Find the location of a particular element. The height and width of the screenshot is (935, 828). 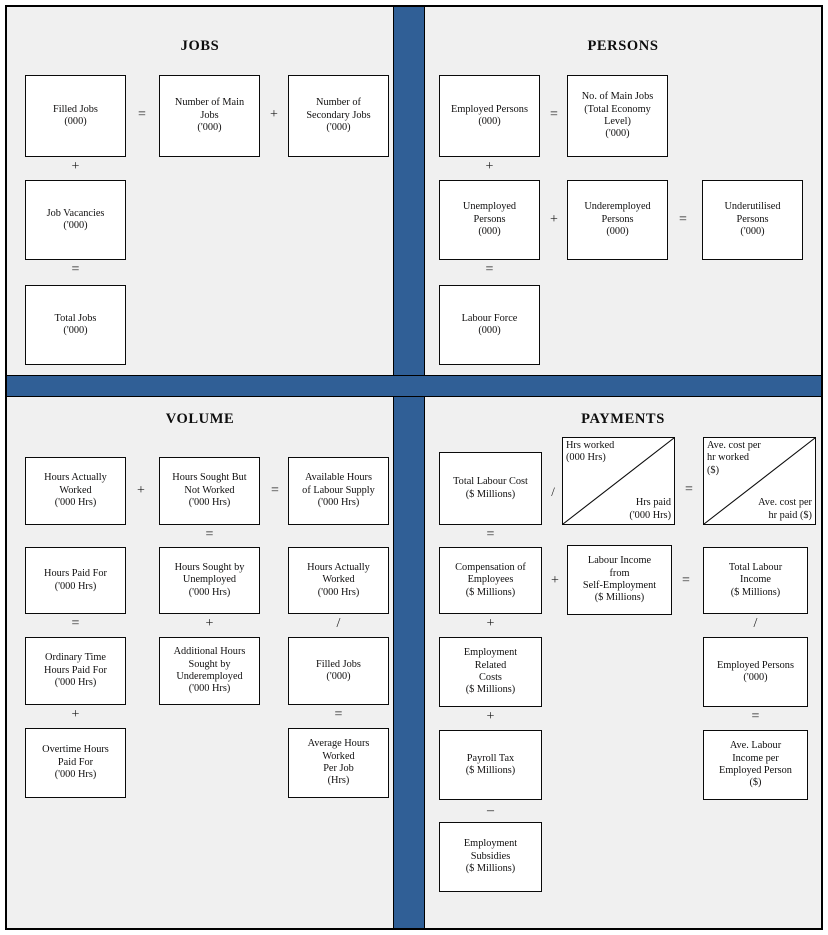

box-ordinary-time-hours-paid-for-label: Ordinary Time Hours Paid For ('000 Hrs) is located at coordinates (75, 670).